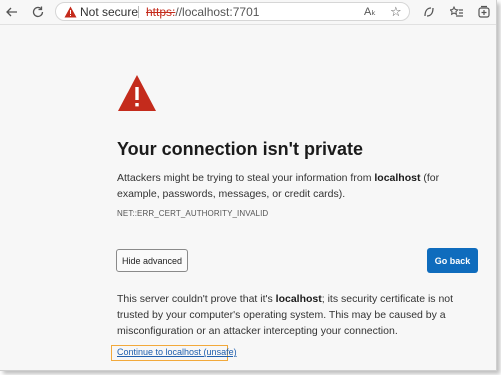  I want to click on url-scheme: https:, so click(161, 12).